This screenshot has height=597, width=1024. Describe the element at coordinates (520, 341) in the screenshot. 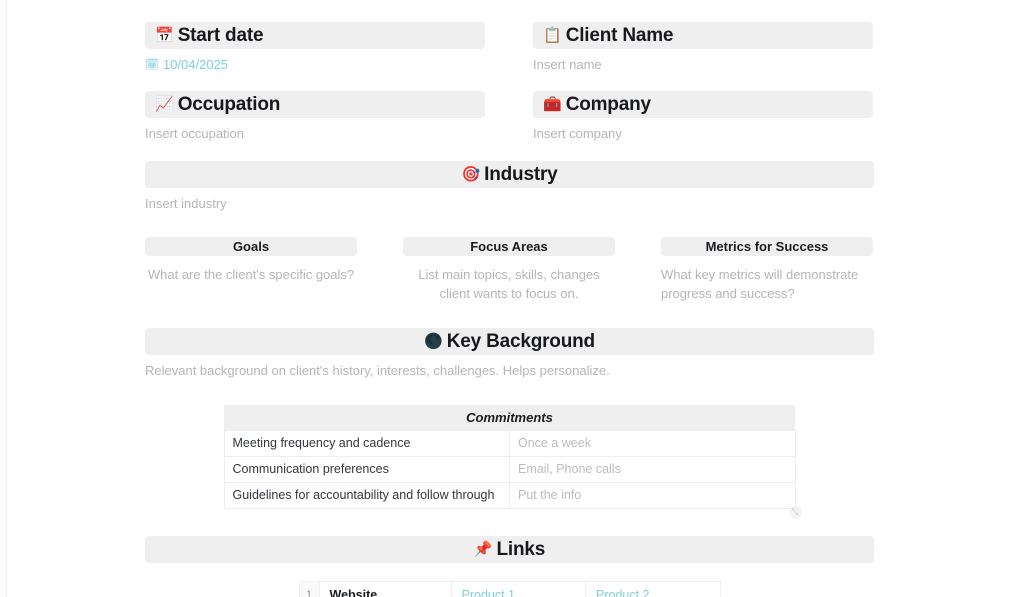

I see `key-background-label: Key Background` at that location.